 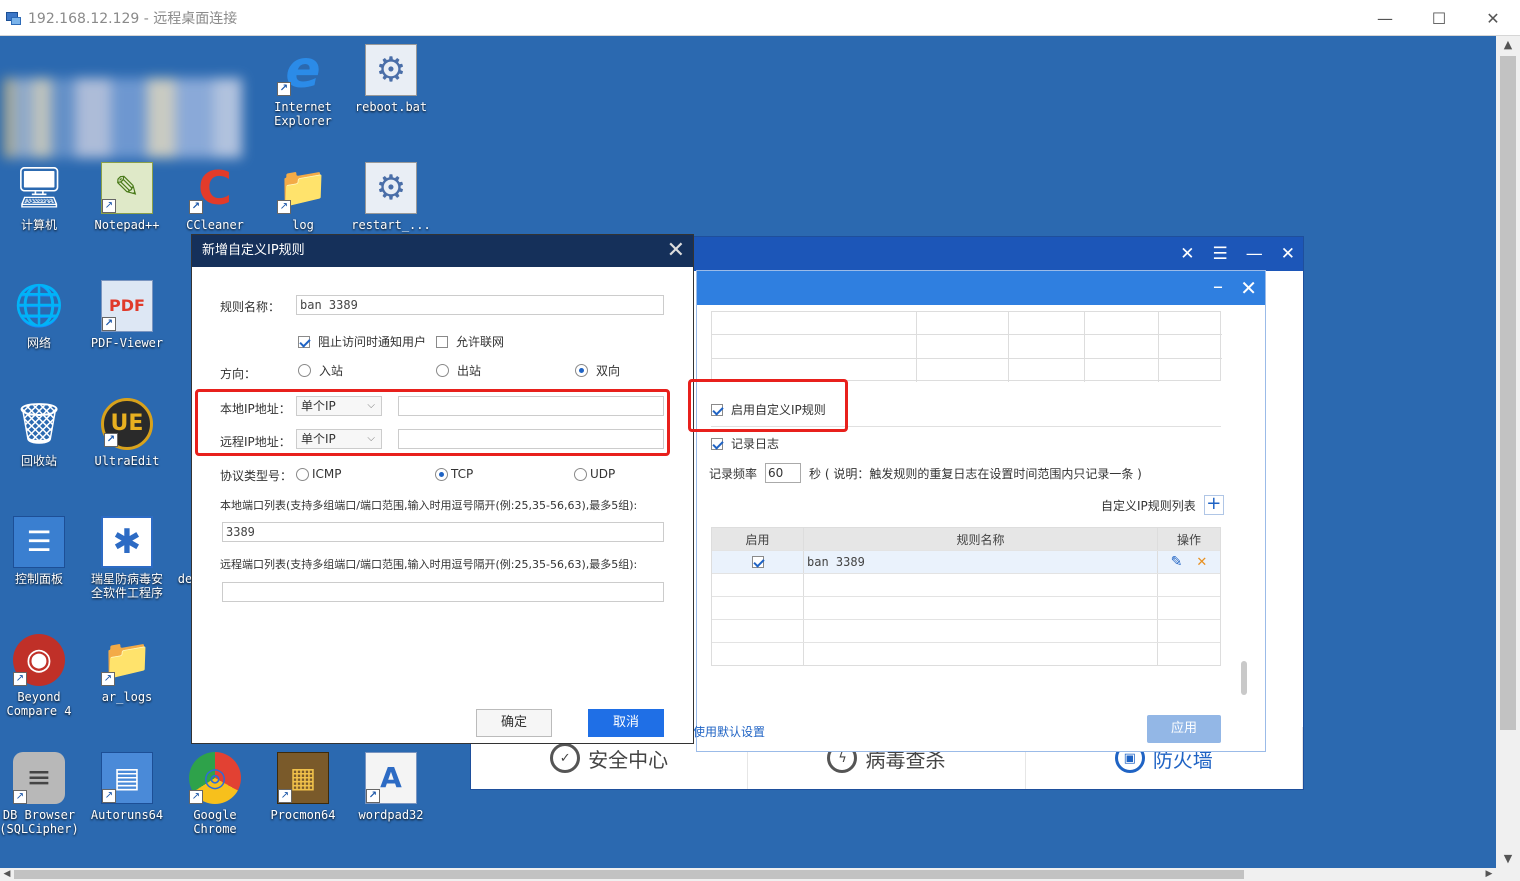 I want to click on desktop-icon-network: 🌐 网络, so click(x=41, y=315).